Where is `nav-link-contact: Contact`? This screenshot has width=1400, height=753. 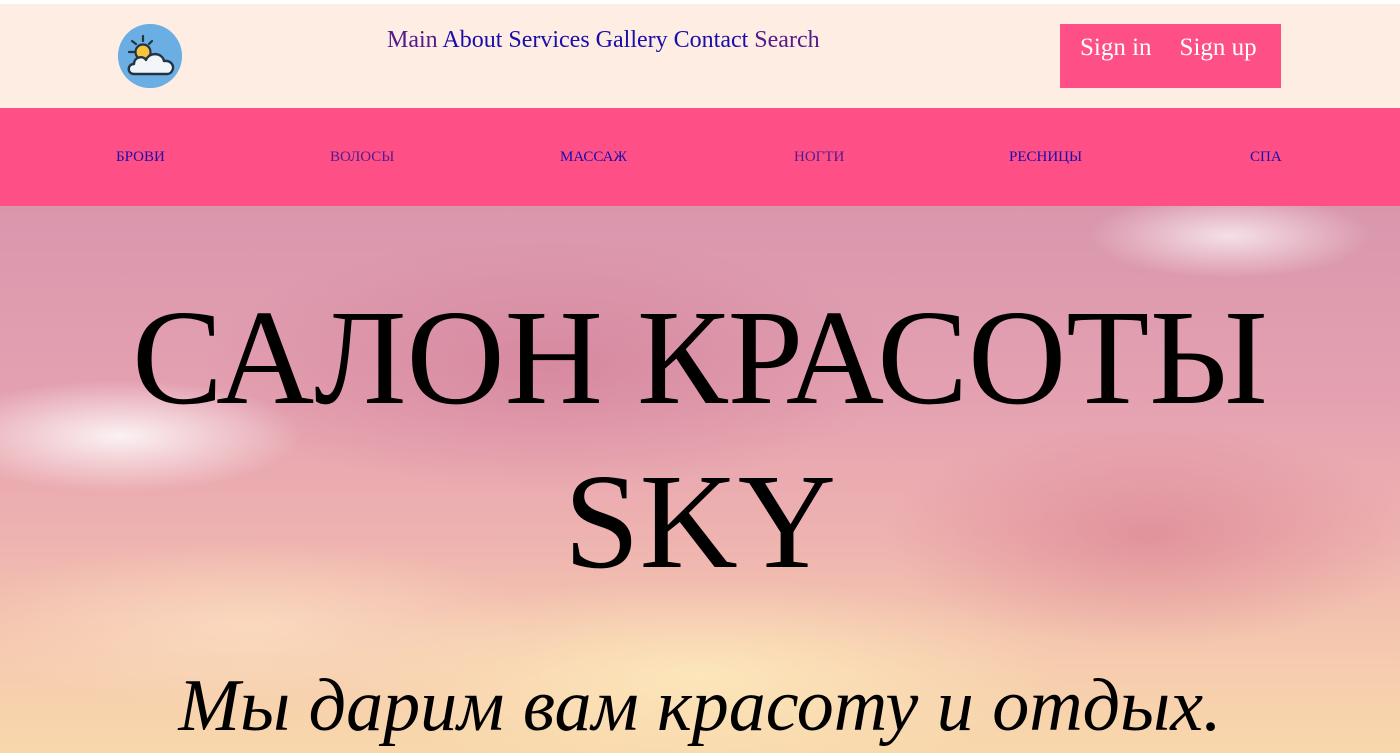 nav-link-contact: Contact is located at coordinates (711, 40).